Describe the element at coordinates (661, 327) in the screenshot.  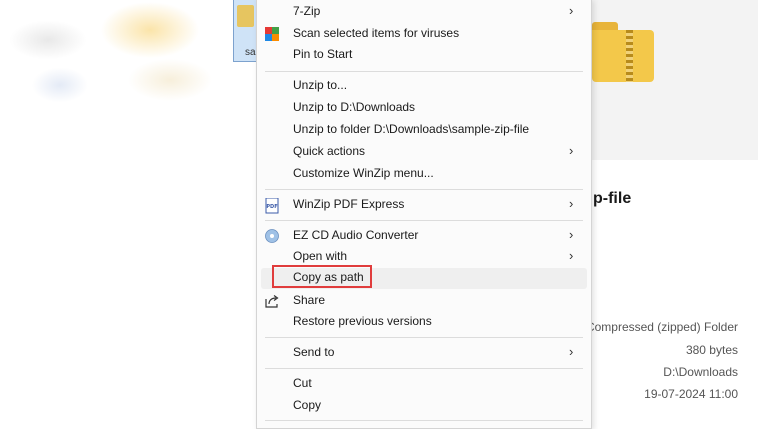
I see `file-type-value: Compressed (zipped) Folder` at that location.